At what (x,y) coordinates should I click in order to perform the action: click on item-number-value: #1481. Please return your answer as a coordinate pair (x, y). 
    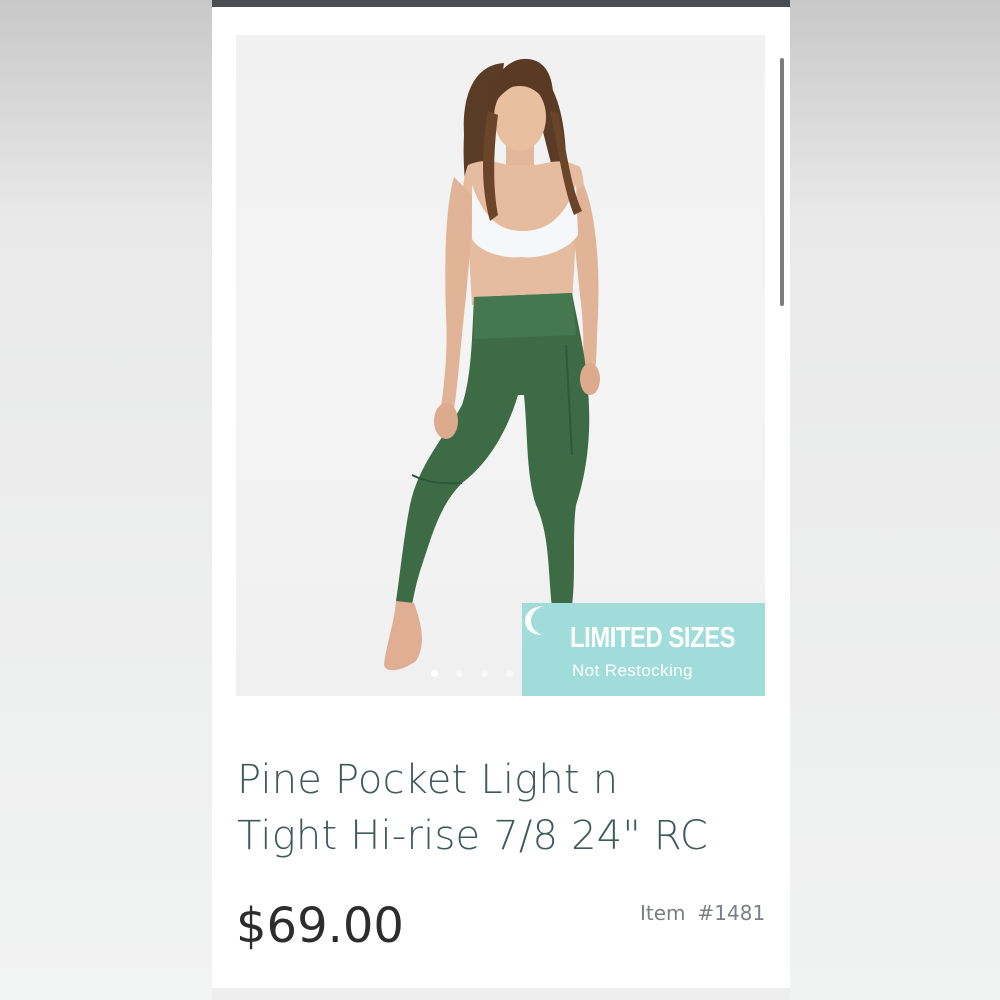
    Looking at the image, I should click on (731, 913).